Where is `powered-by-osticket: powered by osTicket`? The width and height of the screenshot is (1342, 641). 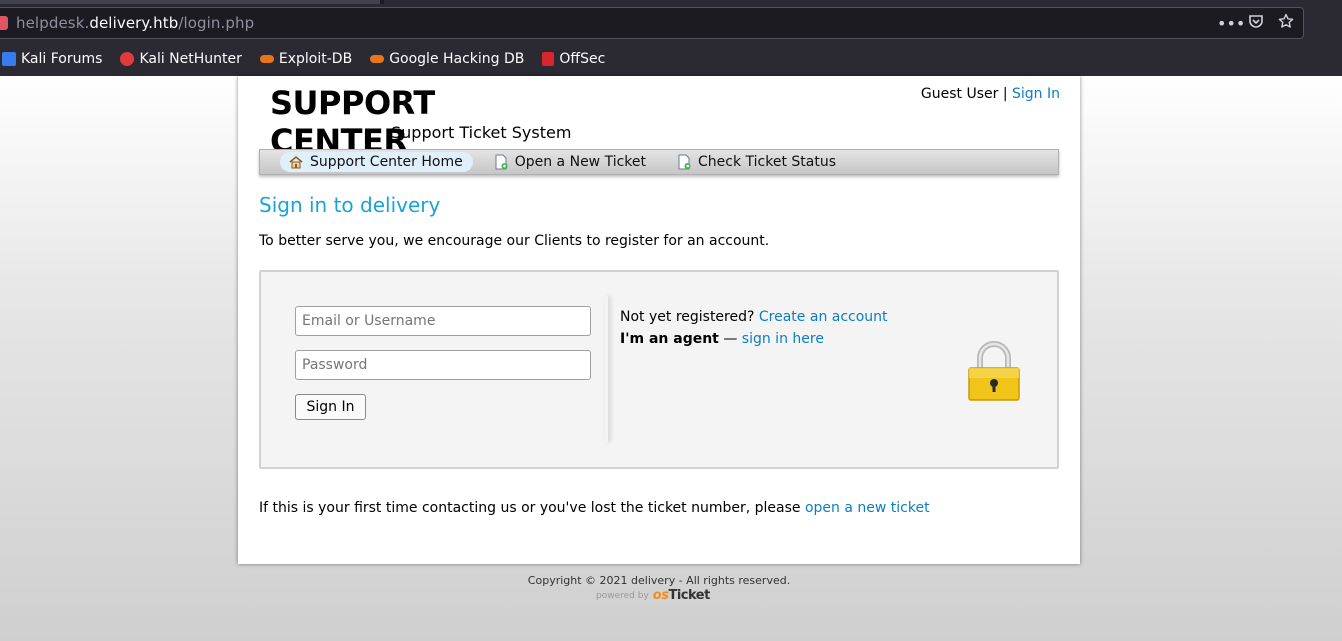
powered-by-osticket: powered by osTicket is located at coordinates (653, 595).